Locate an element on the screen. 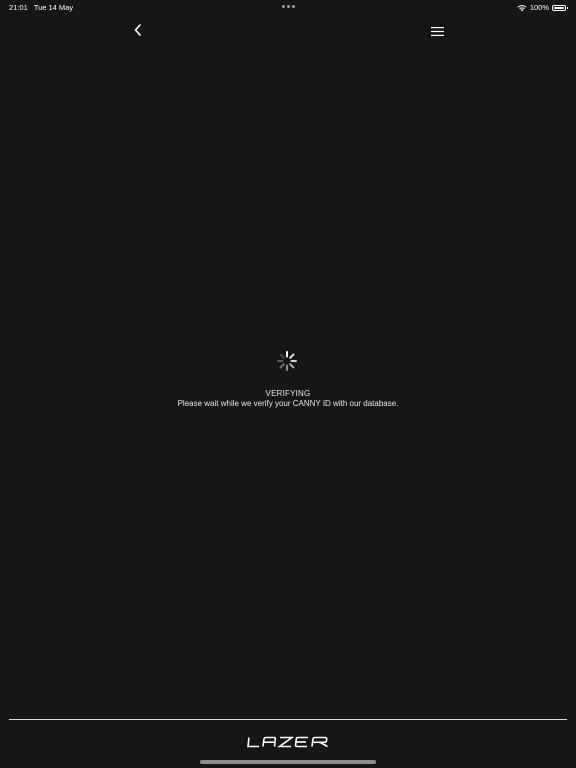  battery-icon is located at coordinates (560, 7).